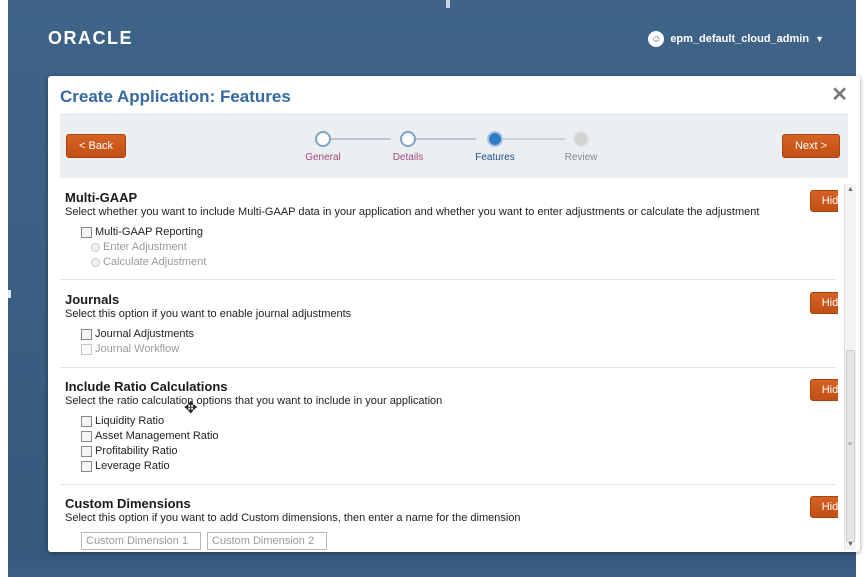 The height and width of the screenshot is (577, 864). I want to click on dialog-title: Create Application: Features, so click(175, 96).